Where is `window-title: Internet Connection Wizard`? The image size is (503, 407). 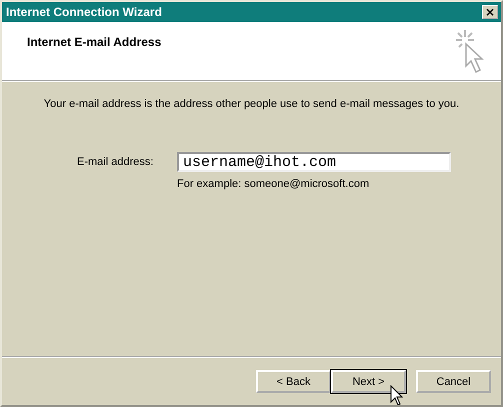 window-title: Internet Connection Wizard is located at coordinates (84, 12).